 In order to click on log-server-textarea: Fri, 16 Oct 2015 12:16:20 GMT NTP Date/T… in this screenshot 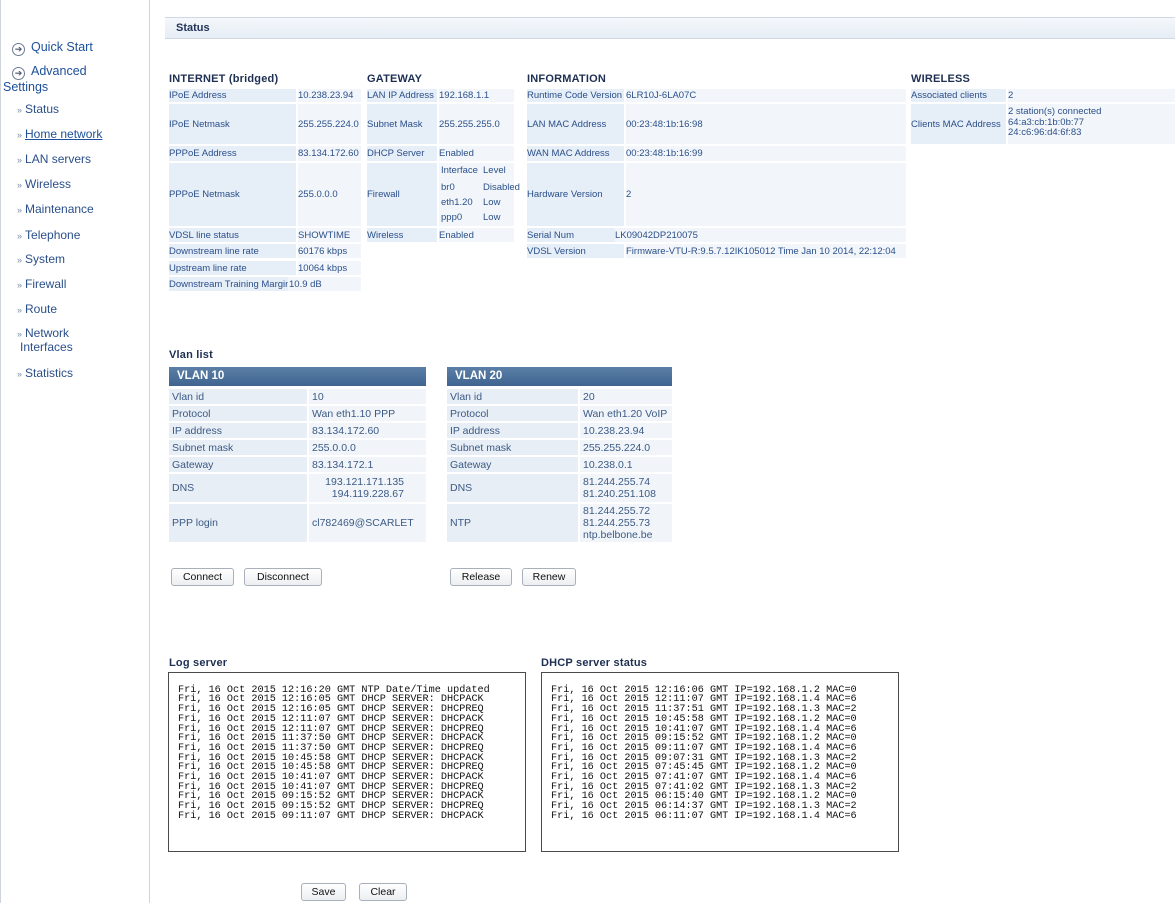, I will do `click(347, 762)`.